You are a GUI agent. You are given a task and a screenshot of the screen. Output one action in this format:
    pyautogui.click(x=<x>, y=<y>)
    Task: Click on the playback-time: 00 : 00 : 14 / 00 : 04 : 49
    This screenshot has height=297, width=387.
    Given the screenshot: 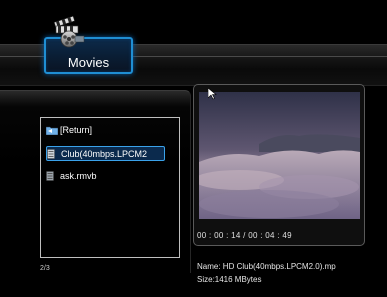 What is the action you would take?
    pyautogui.click(x=244, y=235)
    